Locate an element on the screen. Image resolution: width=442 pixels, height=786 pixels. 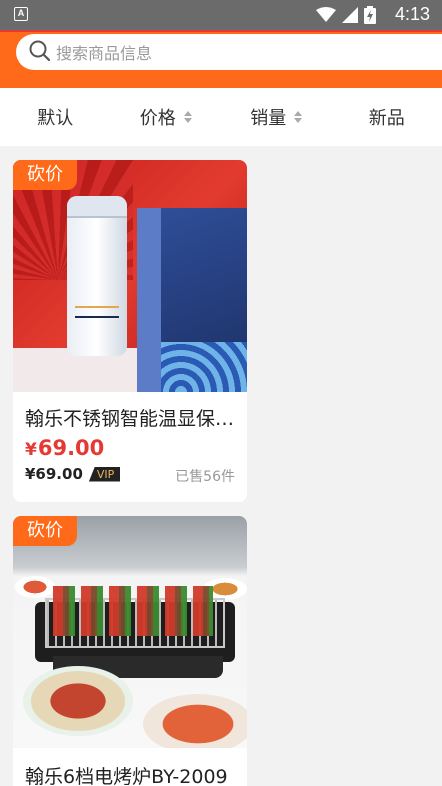
header: 搜索商品信息 is located at coordinates (221, 59).